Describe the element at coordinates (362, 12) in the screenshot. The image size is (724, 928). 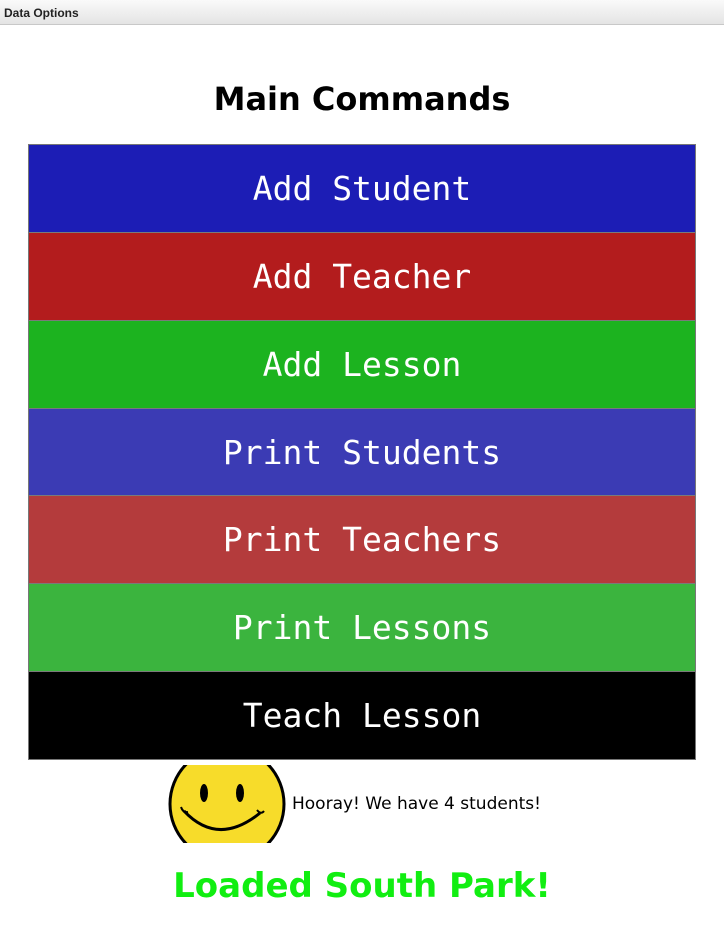
I see `title-bar: Data Options` at that location.